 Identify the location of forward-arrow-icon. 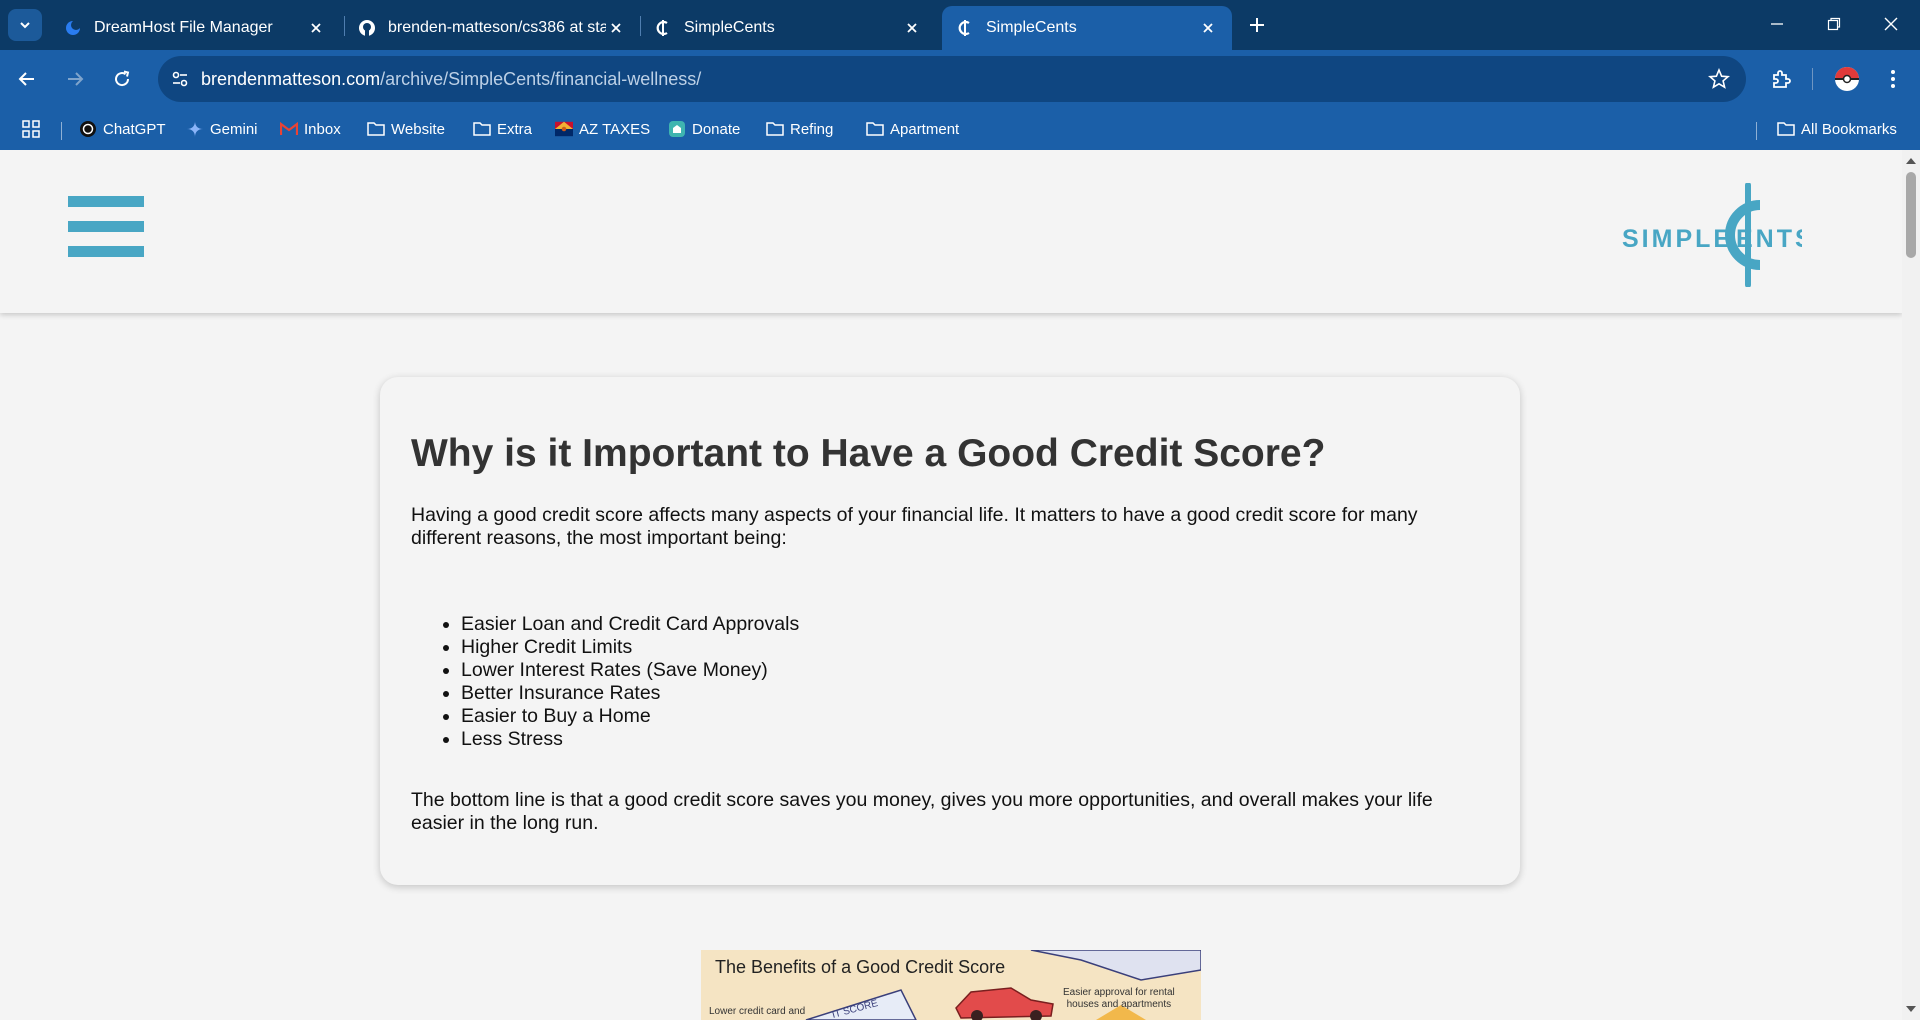
(76, 79).